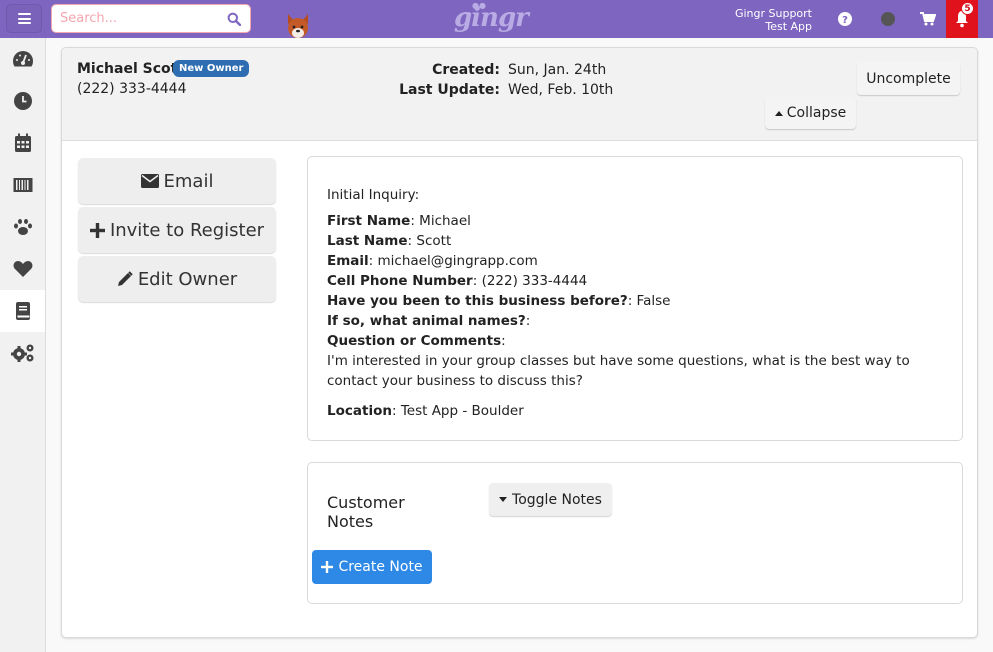 The width and height of the screenshot is (993, 652). I want to click on field-label: Email, so click(348, 261).